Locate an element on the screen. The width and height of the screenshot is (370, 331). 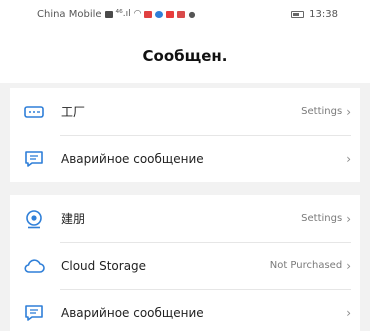
notification-icon is located at coordinates (148, 14).